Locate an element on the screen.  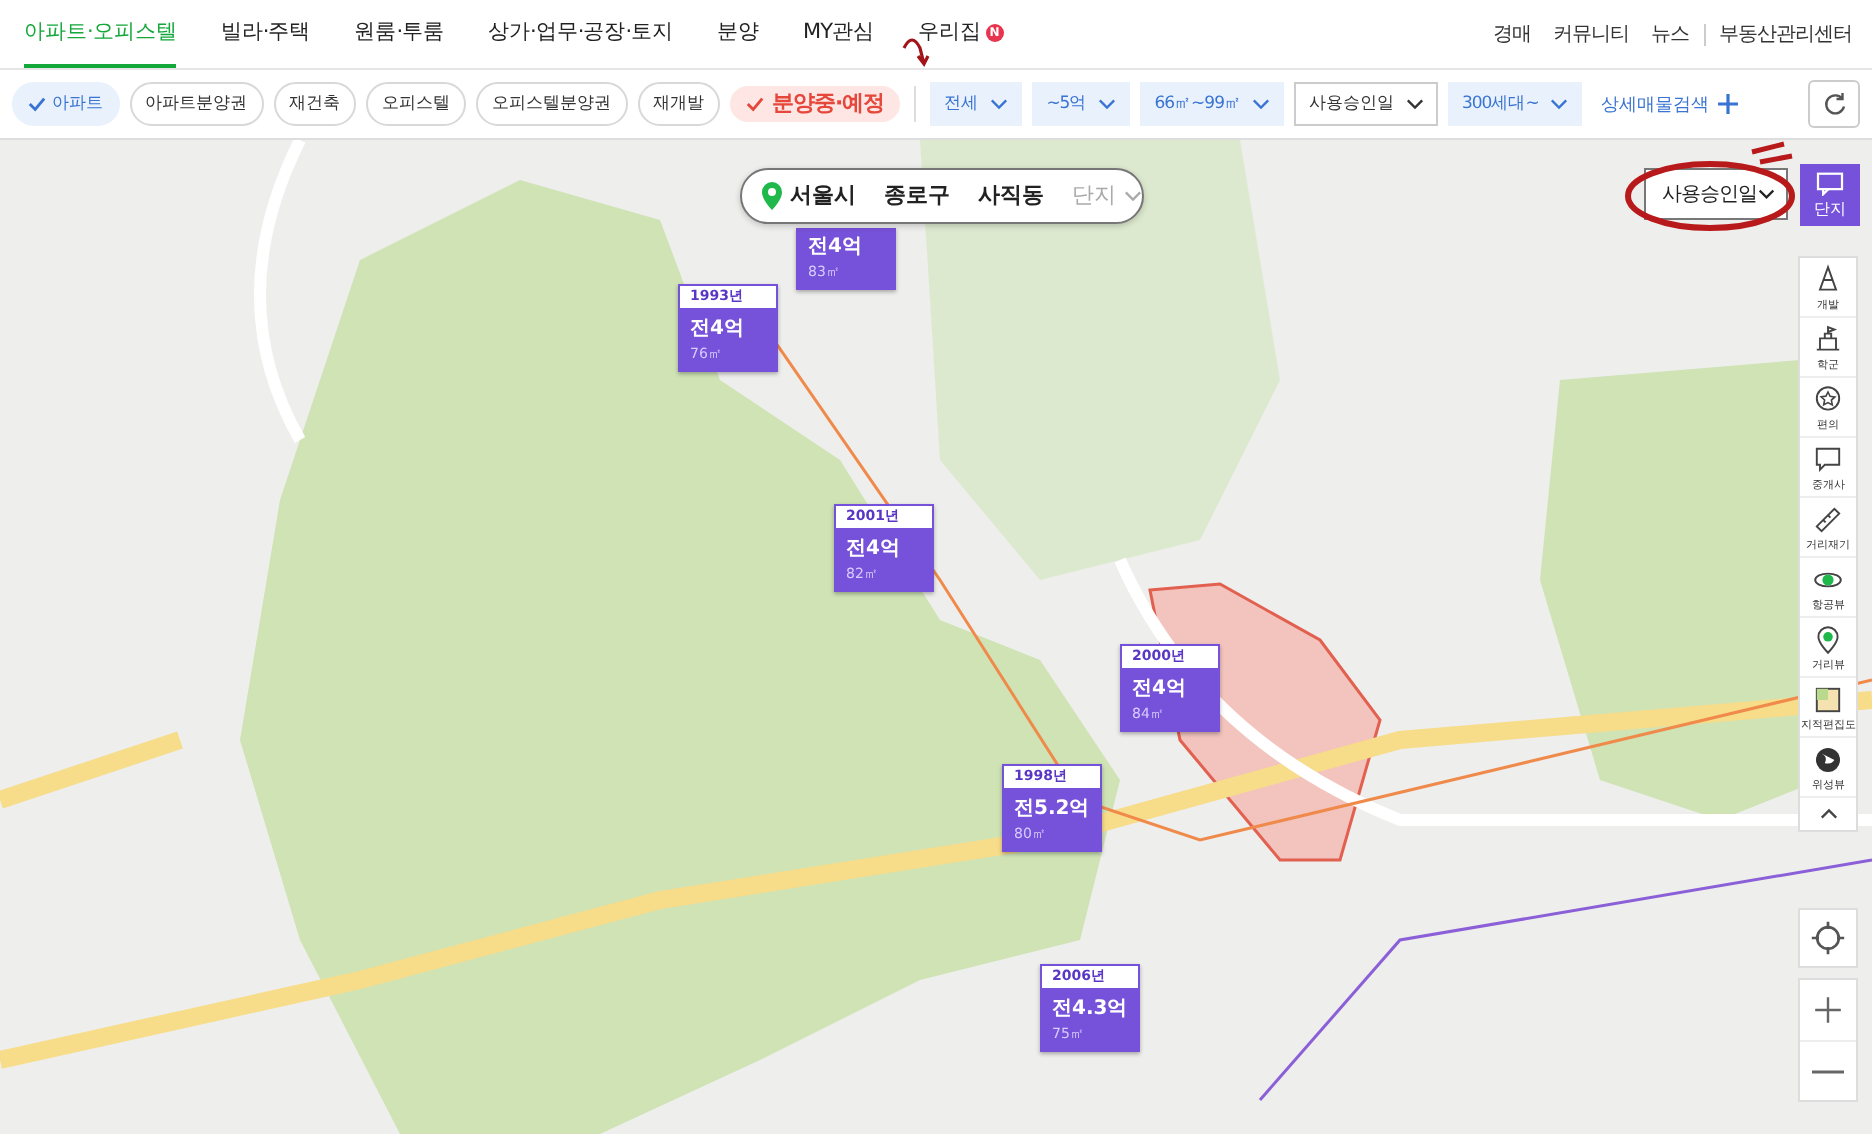
location-pin-icon is located at coordinates (772, 196).